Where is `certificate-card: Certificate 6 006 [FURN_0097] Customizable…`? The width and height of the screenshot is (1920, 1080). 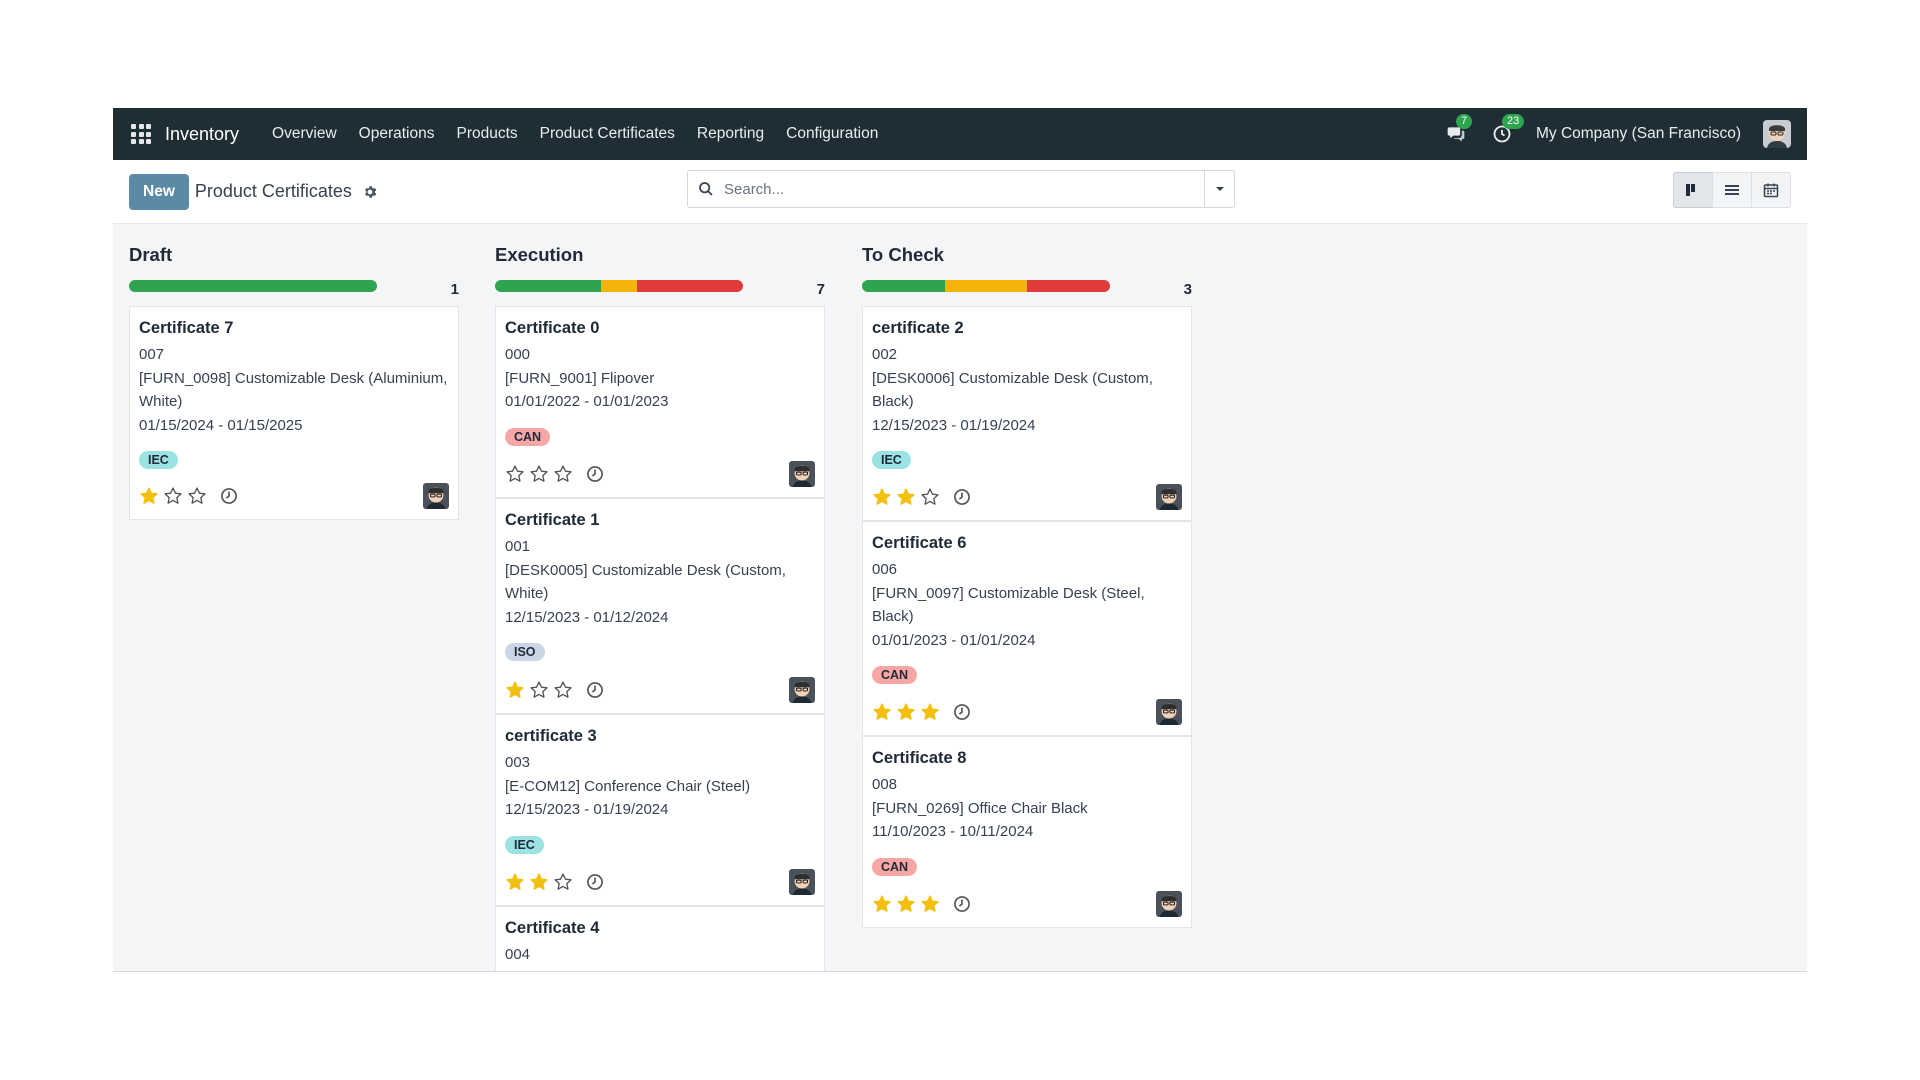
certificate-card: Certificate 6 006 [FURN_0097] Customizable… is located at coordinates (1027, 628).